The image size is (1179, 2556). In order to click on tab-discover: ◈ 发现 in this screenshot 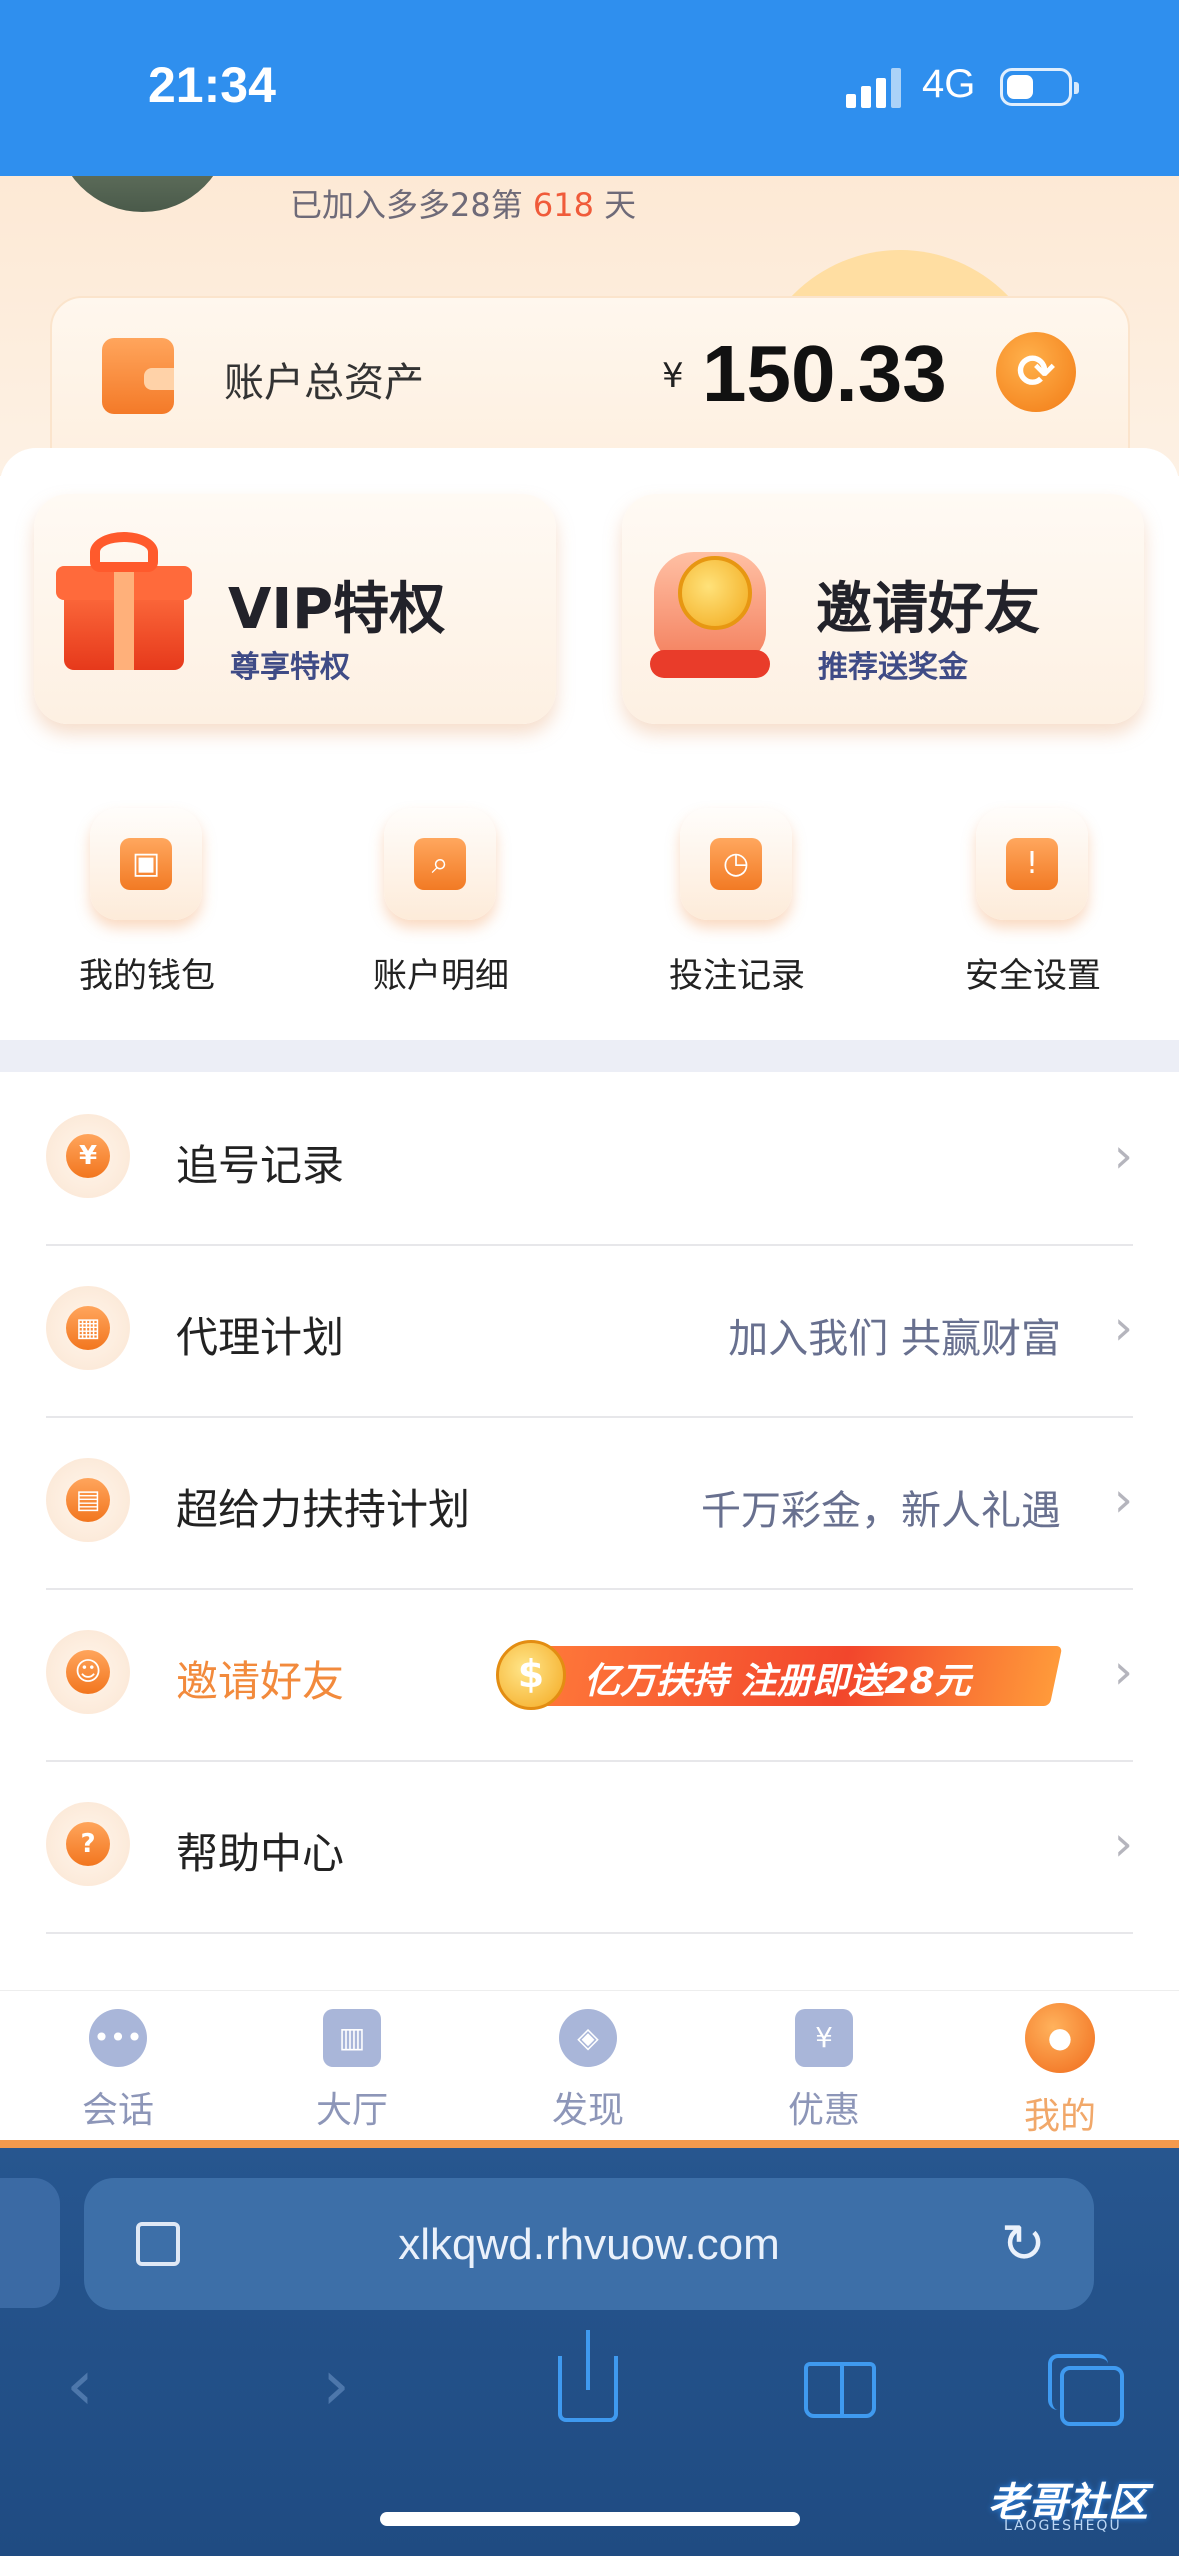, I will do `click(588, 2074)`.